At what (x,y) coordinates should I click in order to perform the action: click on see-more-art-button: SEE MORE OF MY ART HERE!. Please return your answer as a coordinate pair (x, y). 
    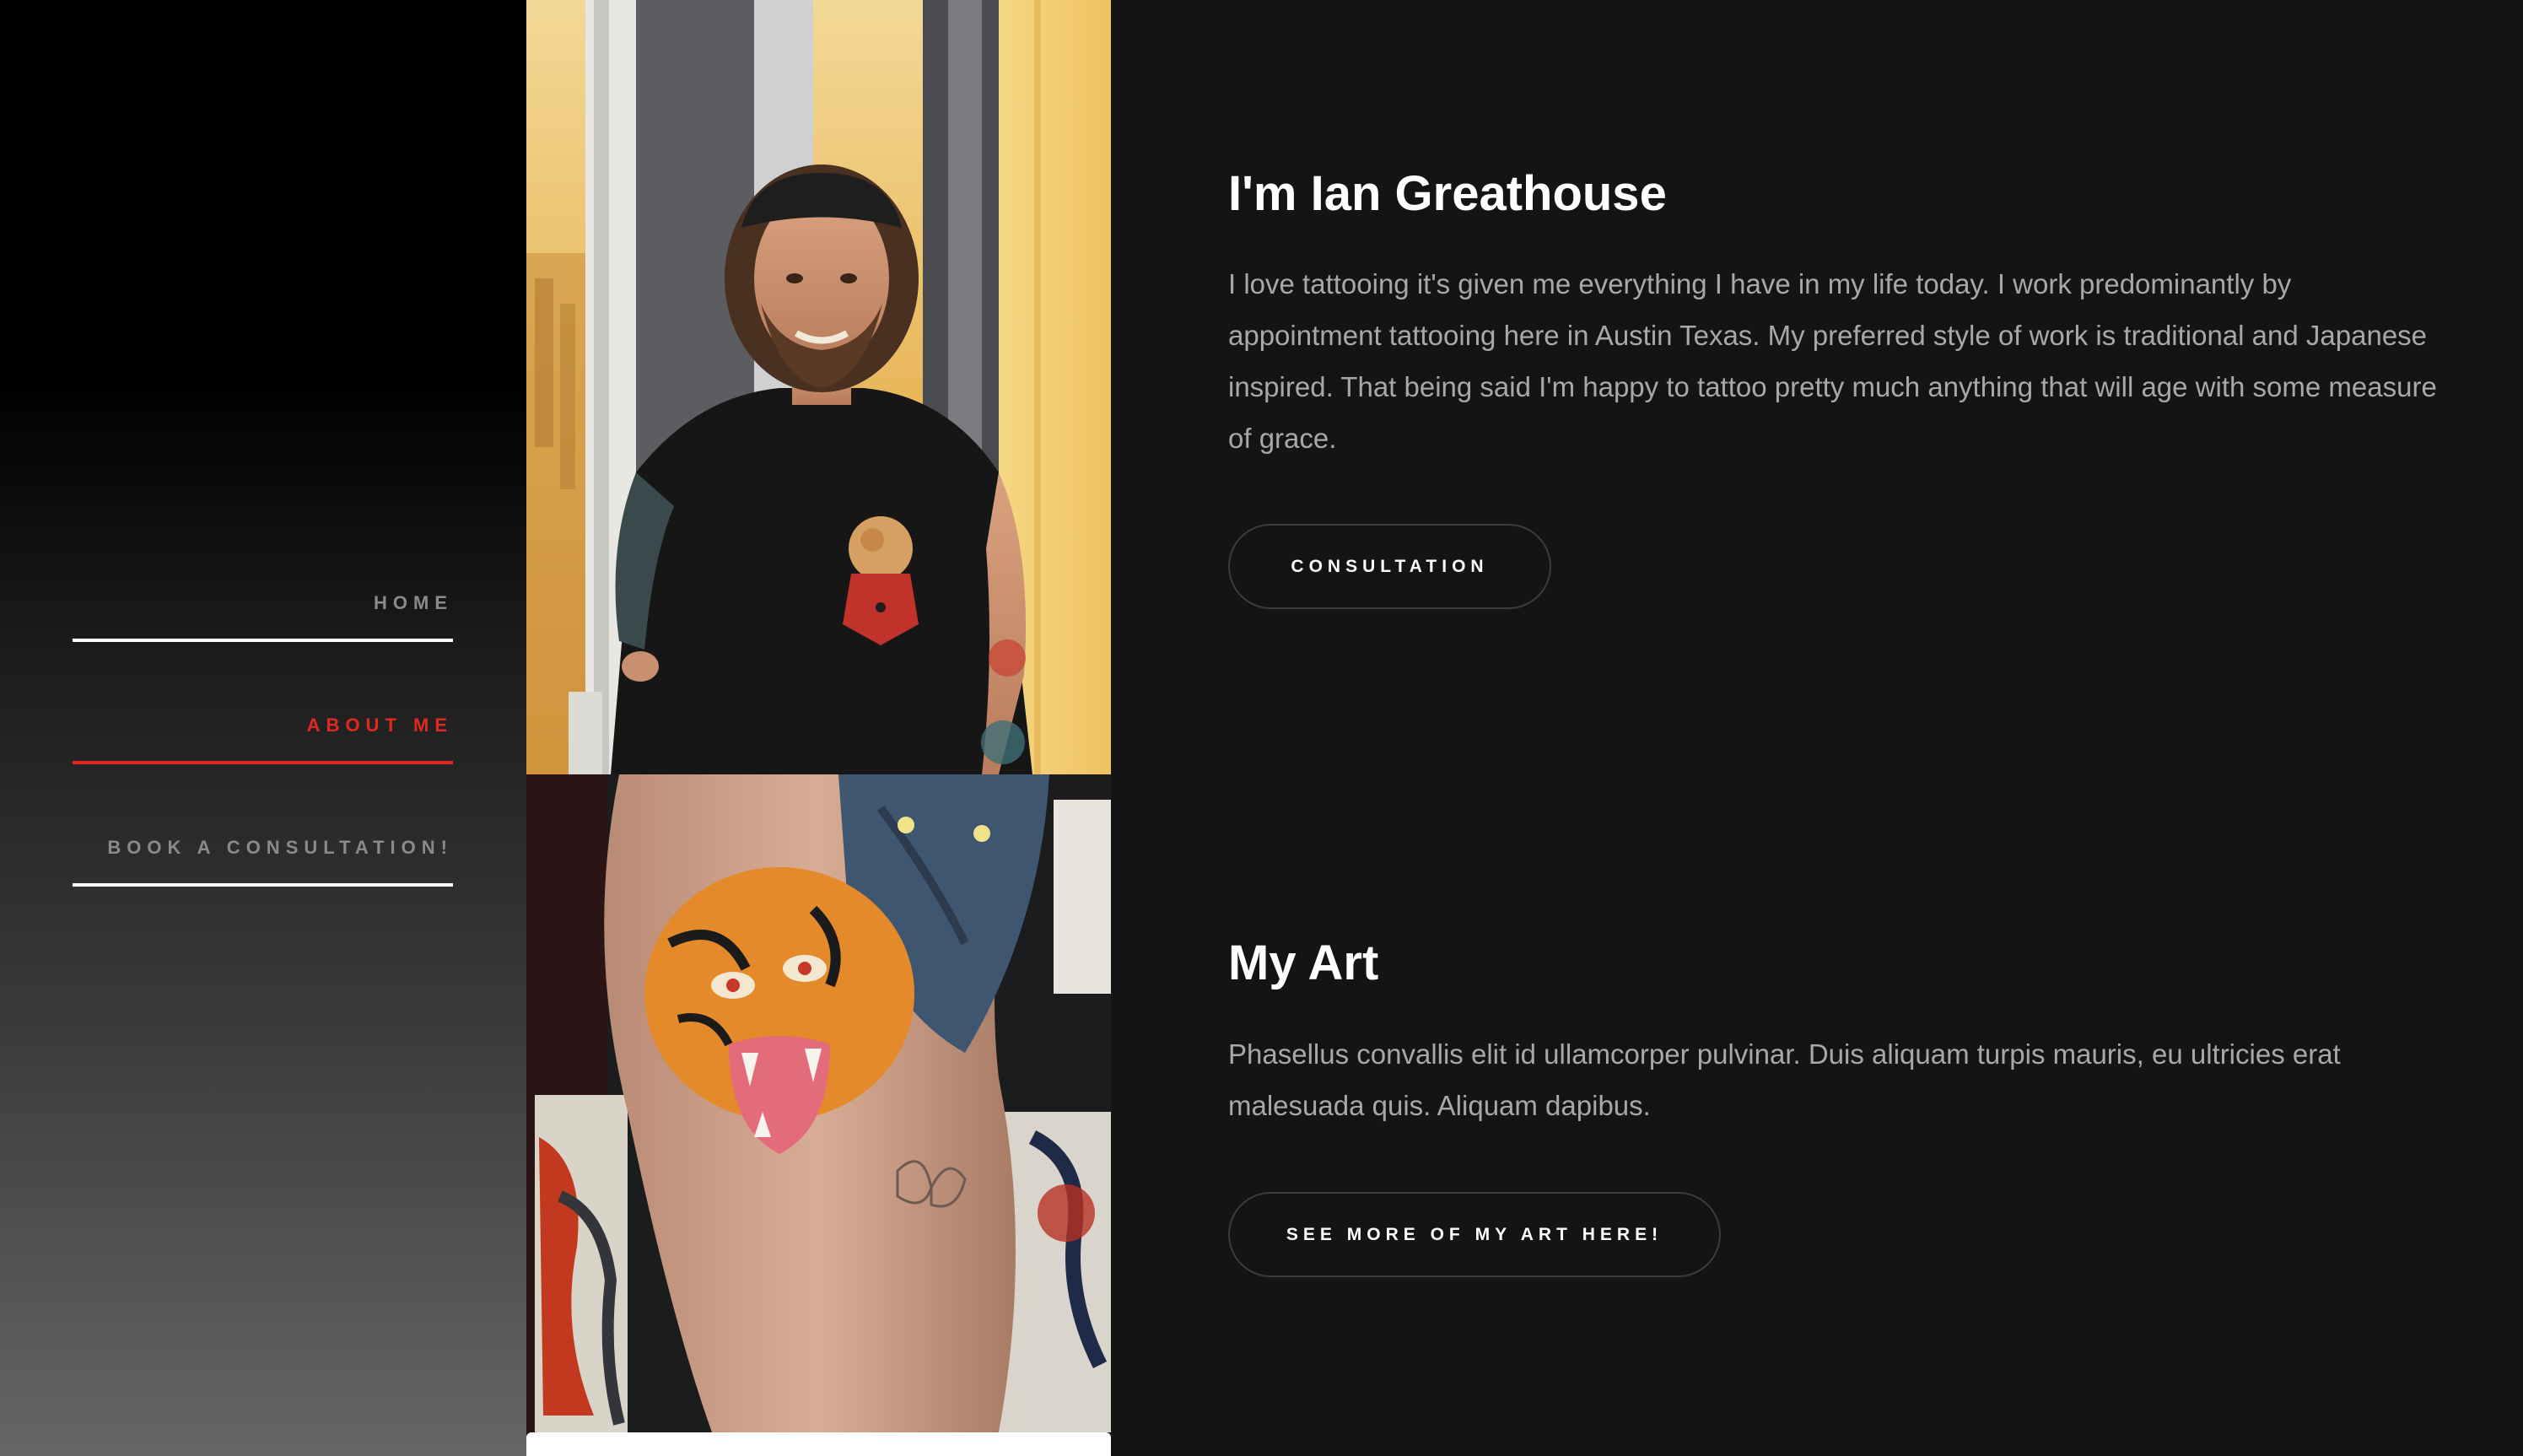
    Looking at the image, I should click on (1474, 1234).